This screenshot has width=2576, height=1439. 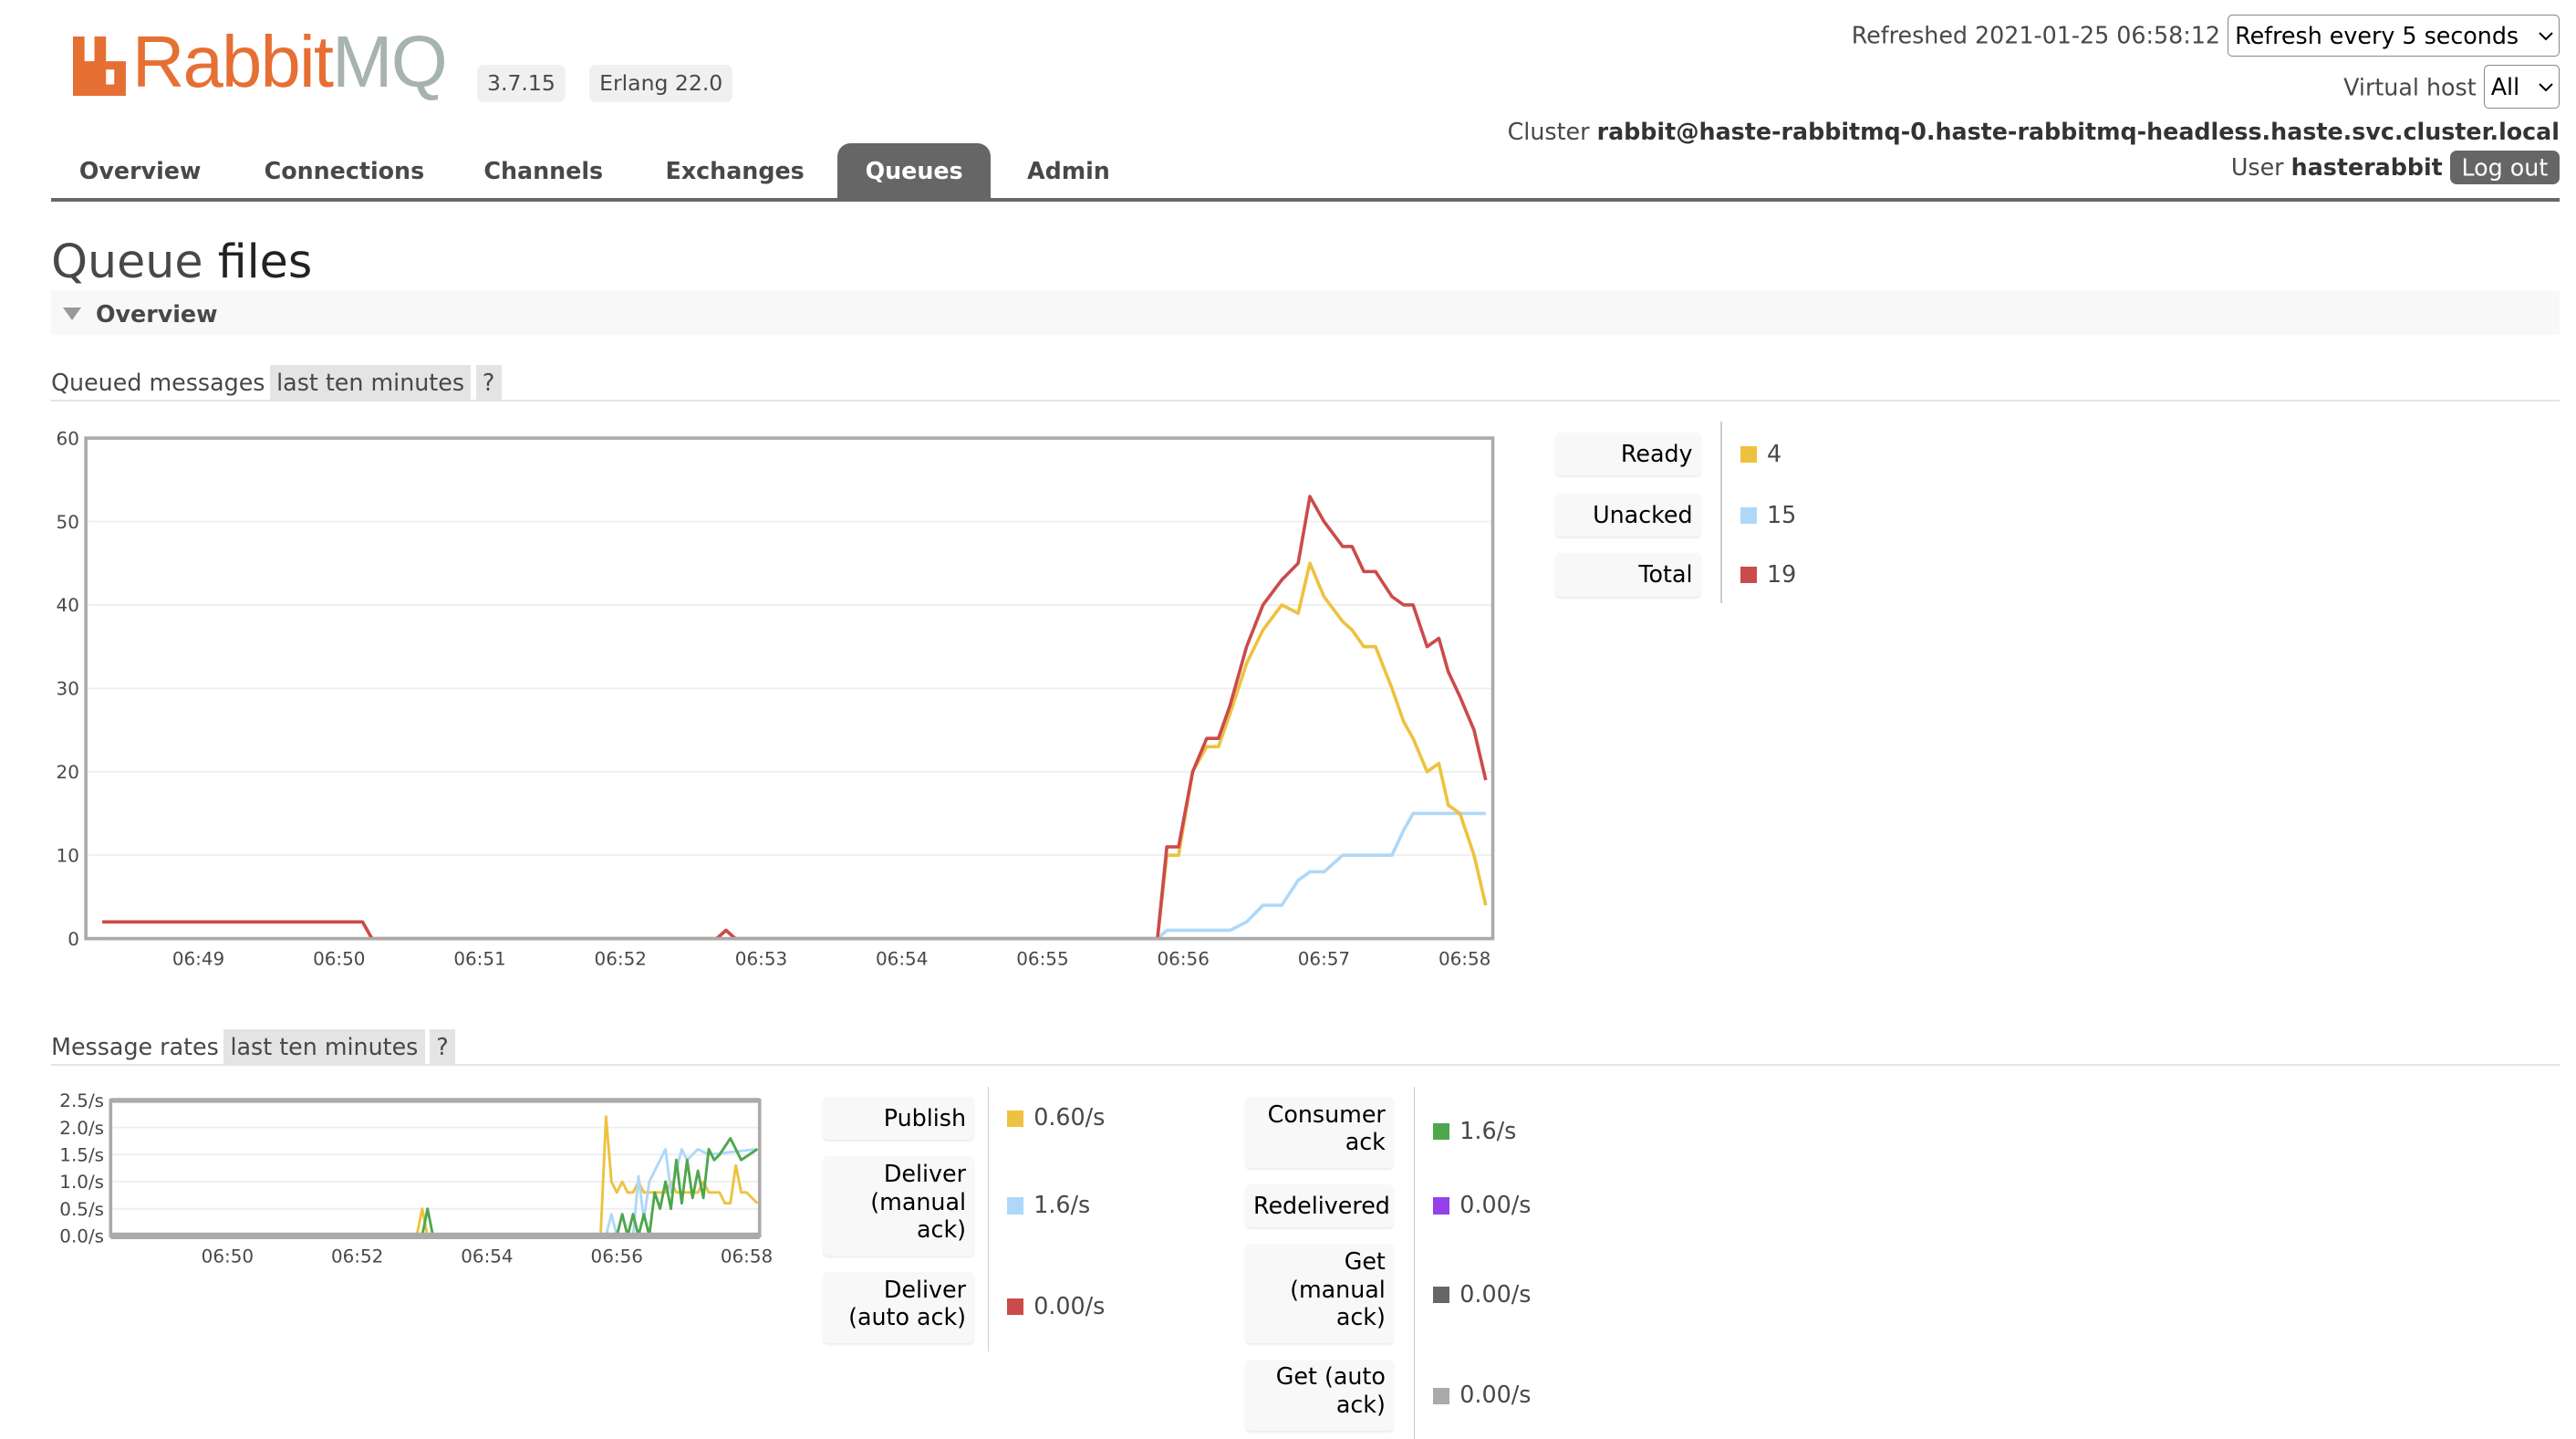 What do you see at coordinates (1782, 514) in the screenshot?
I see `unacked-value: 15` at bounding box center [1782, 514].